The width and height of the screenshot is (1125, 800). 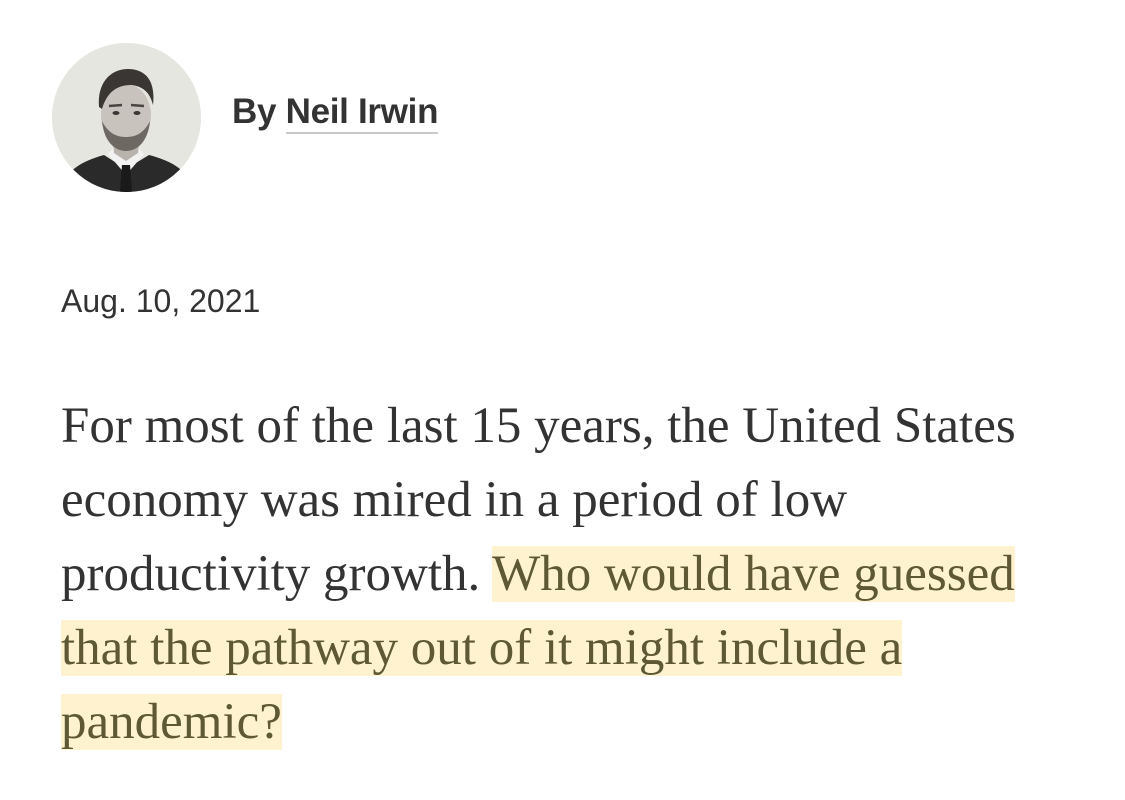 I want to click on author-link: Neil Irwin, so click(x=361, y=113).